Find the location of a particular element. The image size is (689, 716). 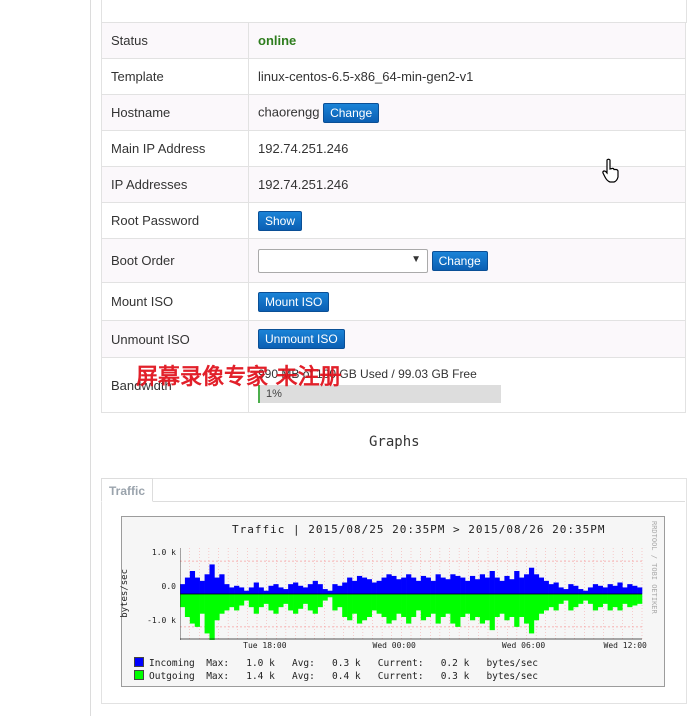

tab-traffic: Traffic is located at coordinates (127, 490).